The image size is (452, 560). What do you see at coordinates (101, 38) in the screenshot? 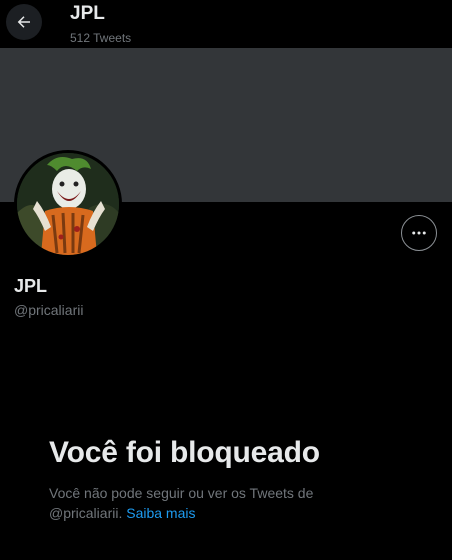
I see `tweet-count: 512 Tweets` at bounding box center [101, 38].